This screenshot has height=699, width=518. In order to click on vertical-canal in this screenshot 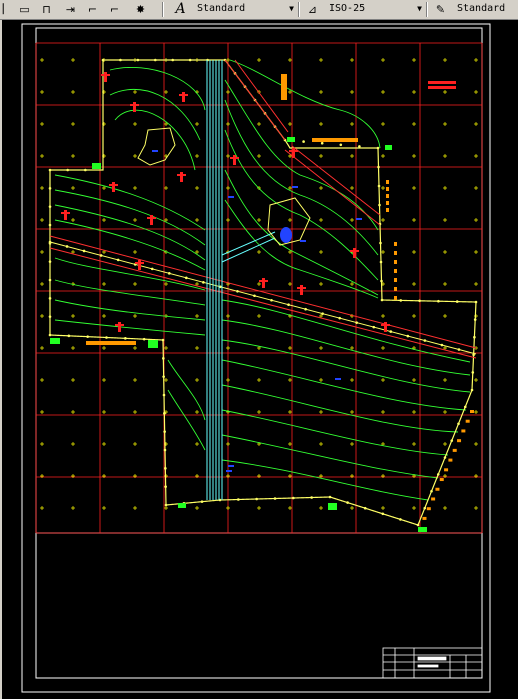, I will do `click(214, 280)`.